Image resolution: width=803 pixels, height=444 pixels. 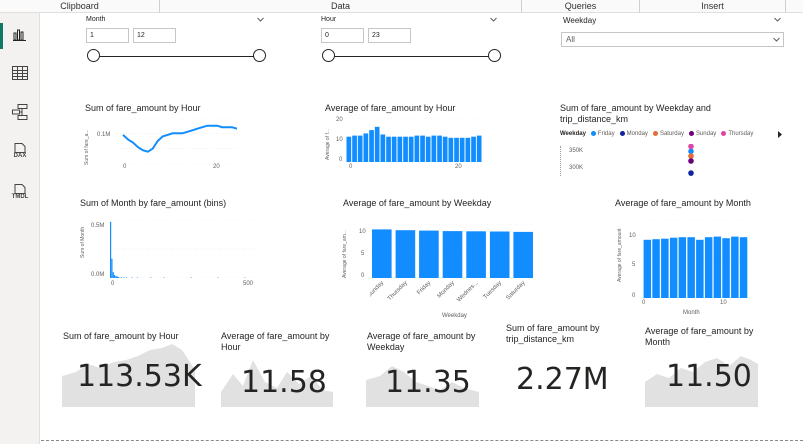 I want to click on legend-item-monday: Monday, so click(x=633, y=134).